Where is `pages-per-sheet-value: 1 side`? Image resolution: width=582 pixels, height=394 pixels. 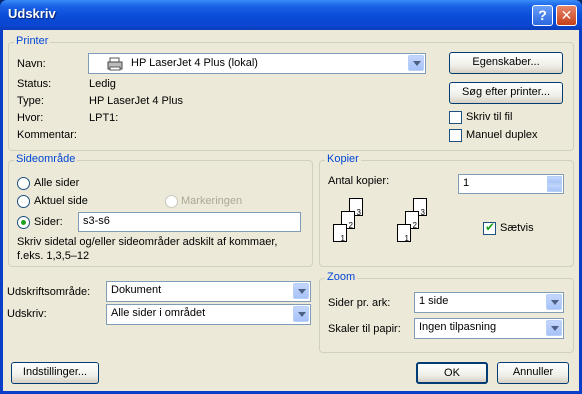 pages-per-sheet-value: 1 side is located at coordinates (434, 301).